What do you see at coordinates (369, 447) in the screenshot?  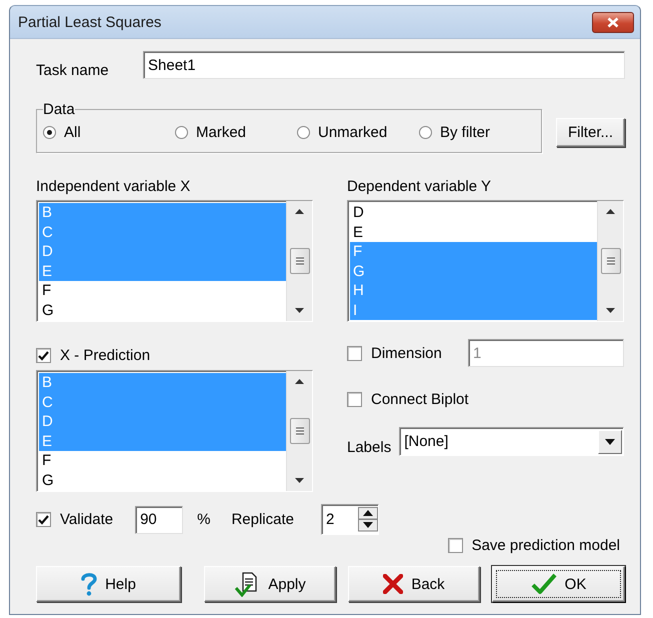 I see `field-label: Labels` at bounding box center [369, 447].